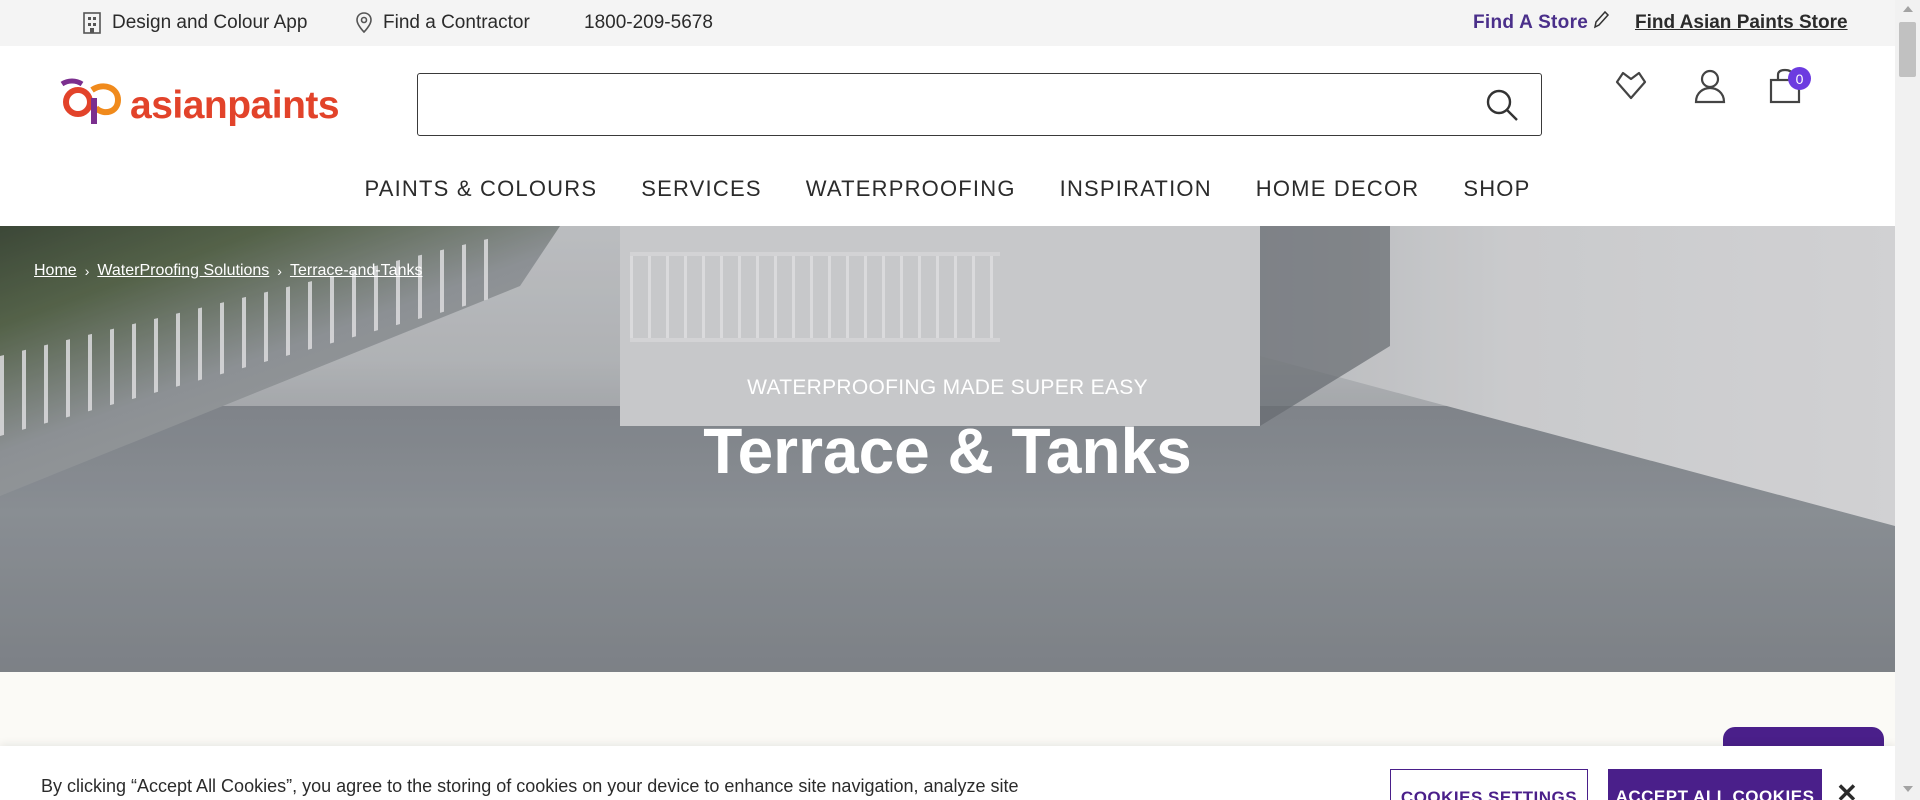 This screenshot has height=800, width=1920. Describe the element at coordinates (183, 271) in the screenshot. I see `breadcrumb-waterproofing: WaterProofing Solutions` at that location.